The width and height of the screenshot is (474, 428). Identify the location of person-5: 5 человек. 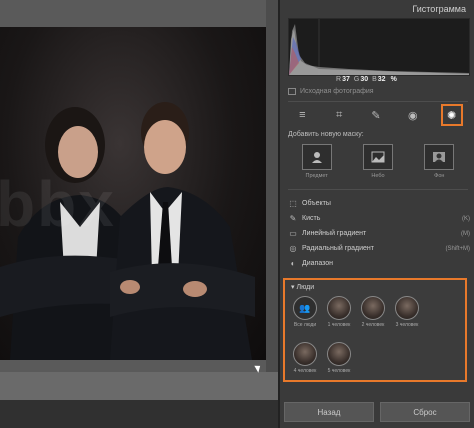
(339, 358).